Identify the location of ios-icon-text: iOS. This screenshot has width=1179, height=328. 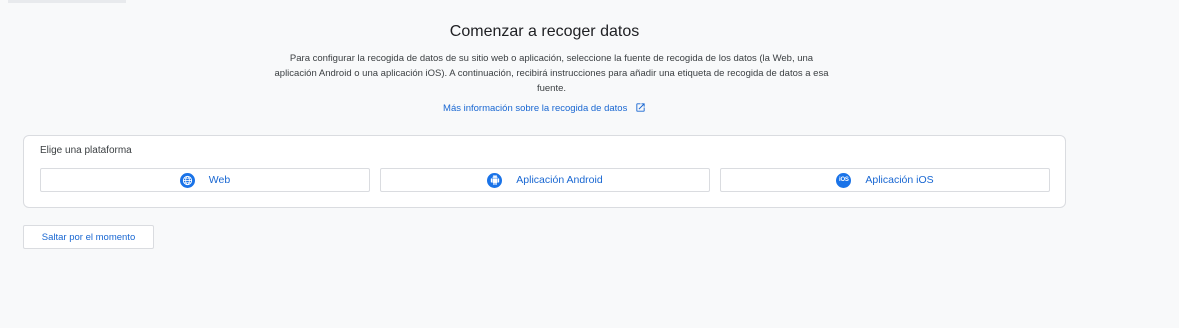
(843, 180).